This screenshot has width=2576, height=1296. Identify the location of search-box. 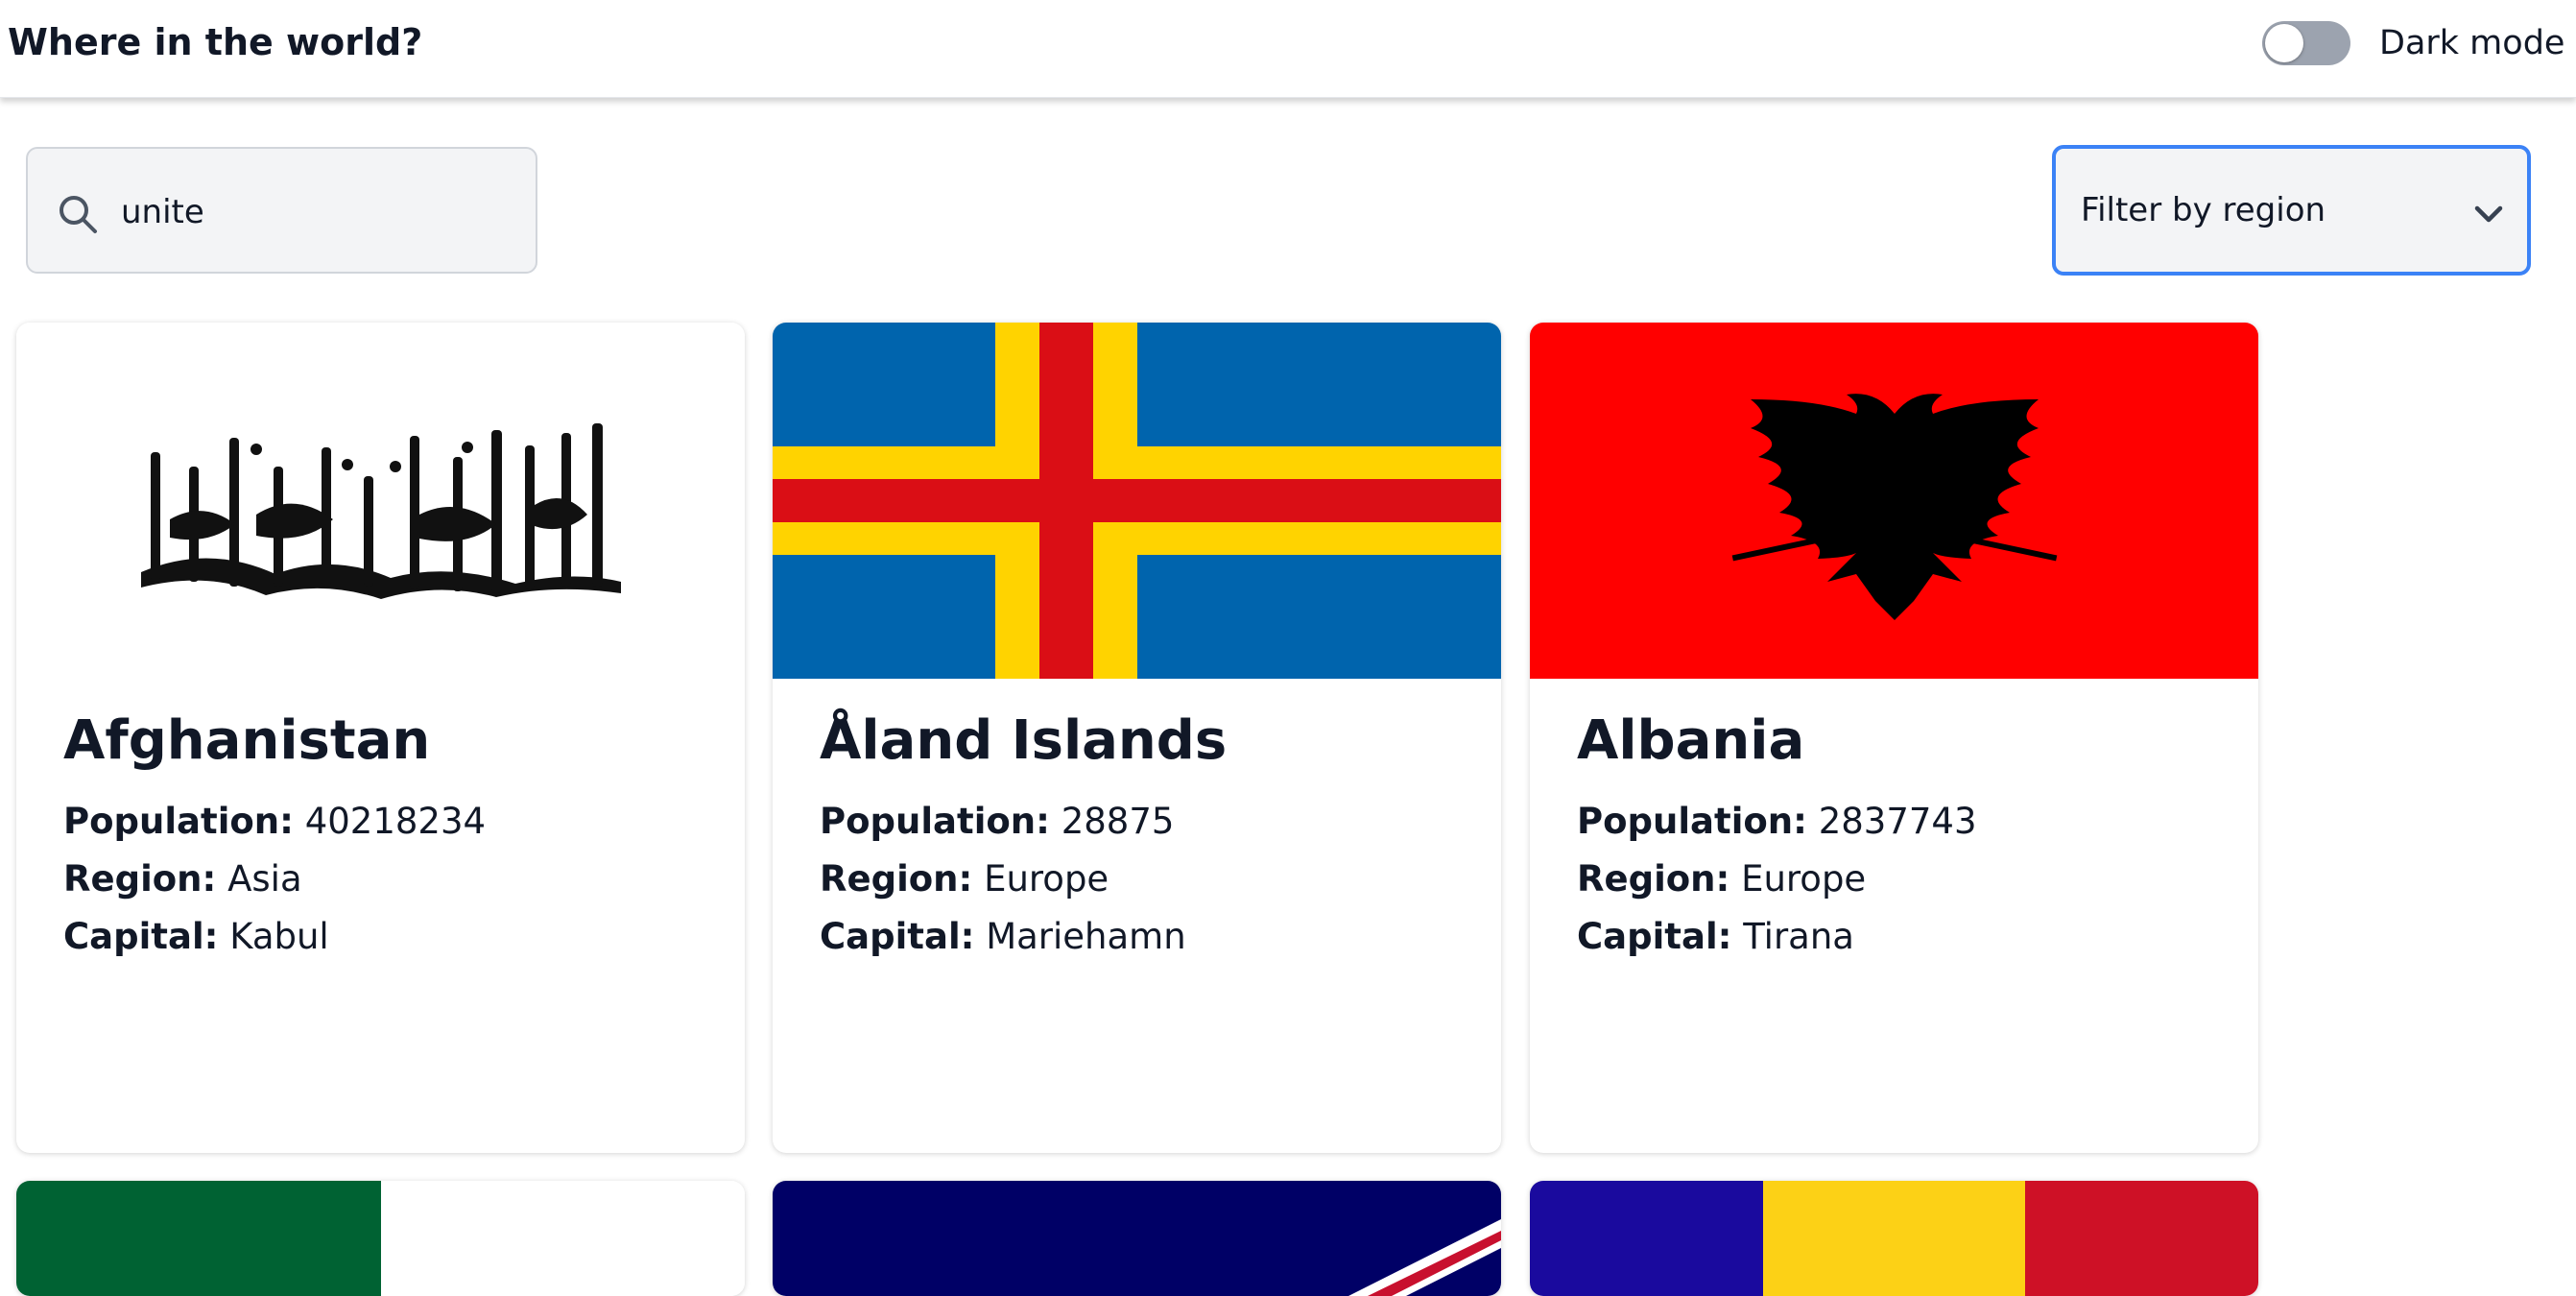
(281, 210).